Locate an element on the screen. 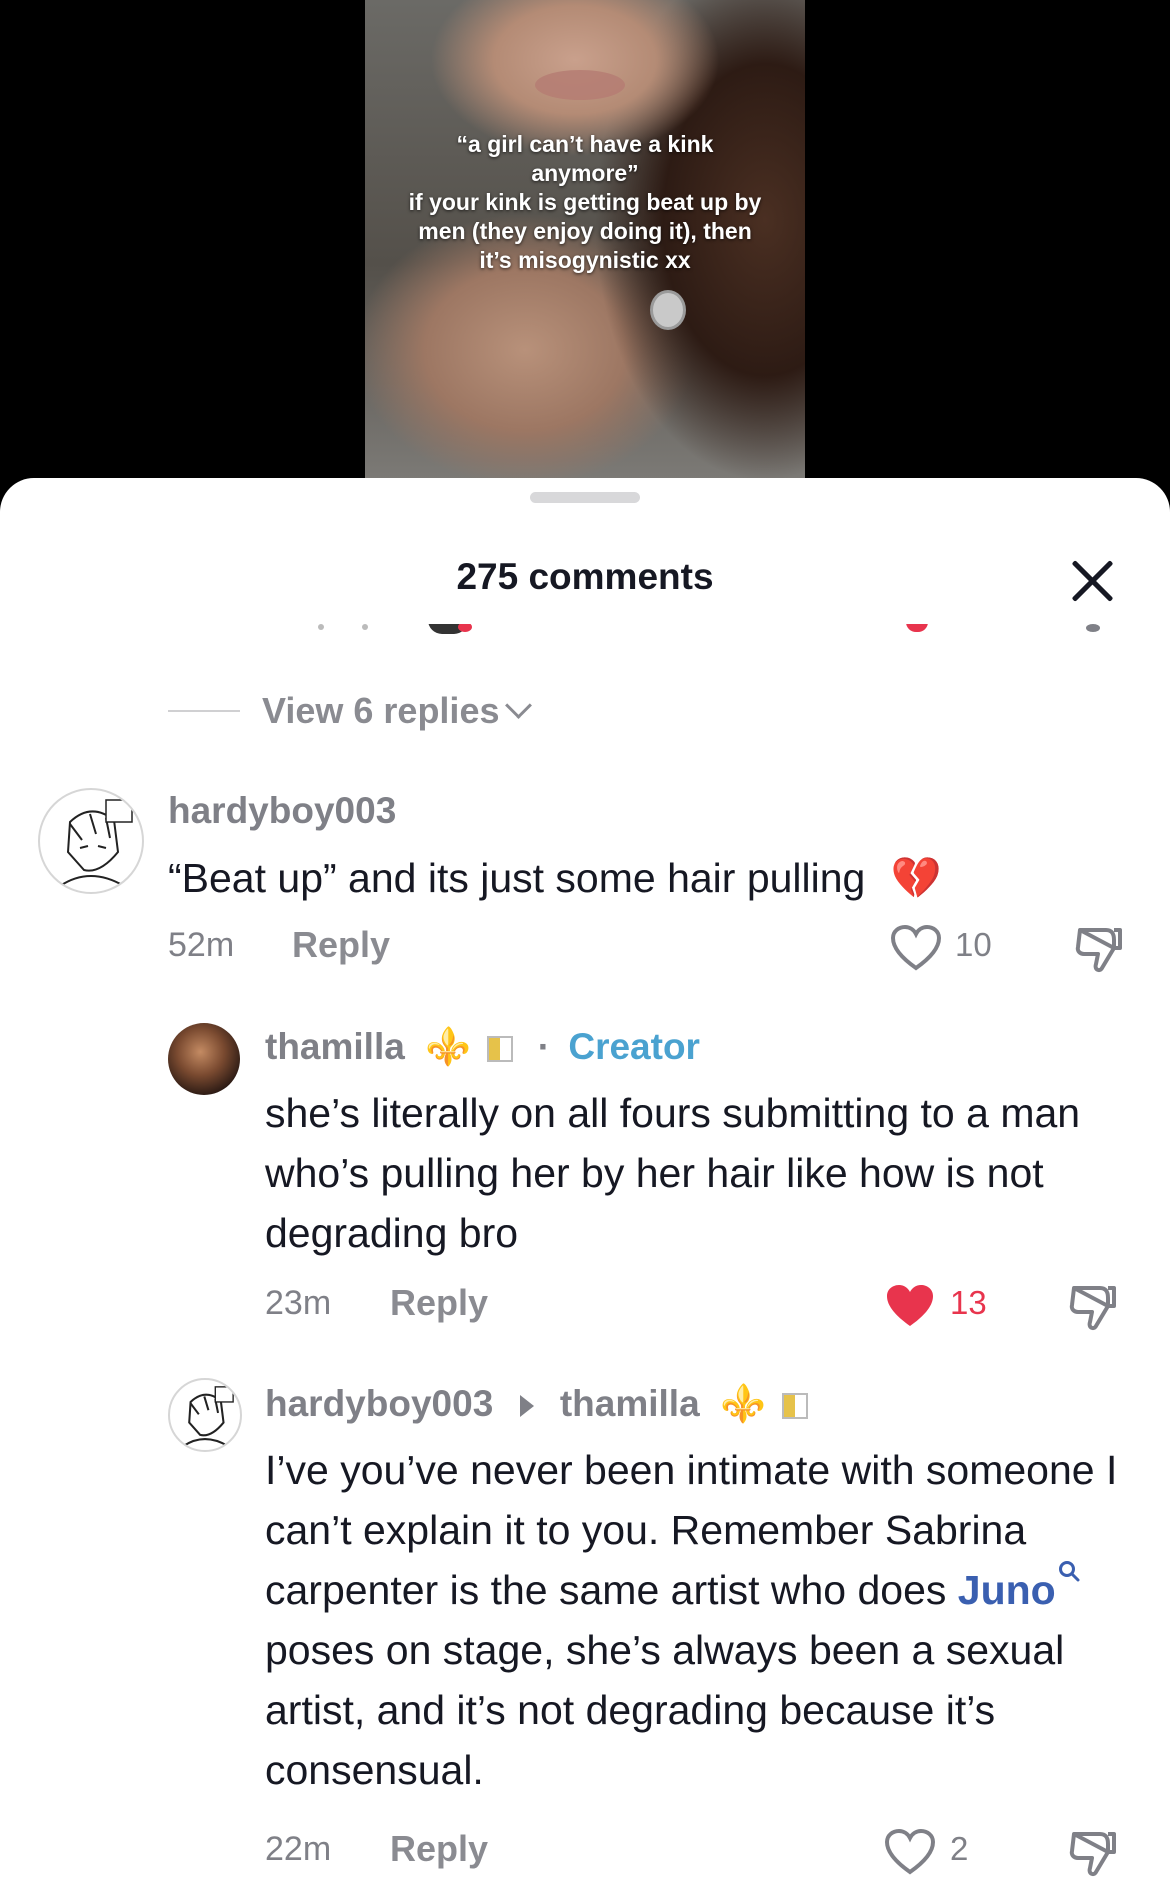 Image resolution: width=1170 pixels, height=1887 pixels. like-count: 10 is located at coordinates (973, 944).